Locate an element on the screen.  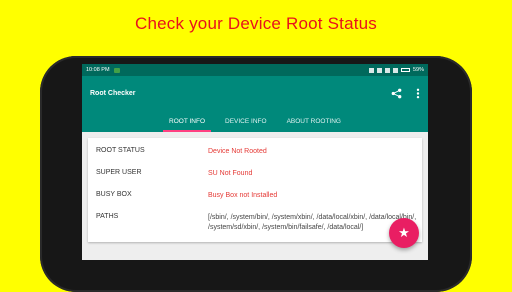
tab-bar: ROOT INFO DEVICE INFO ABOUT ROOTING is located at coordinates (255, 121).